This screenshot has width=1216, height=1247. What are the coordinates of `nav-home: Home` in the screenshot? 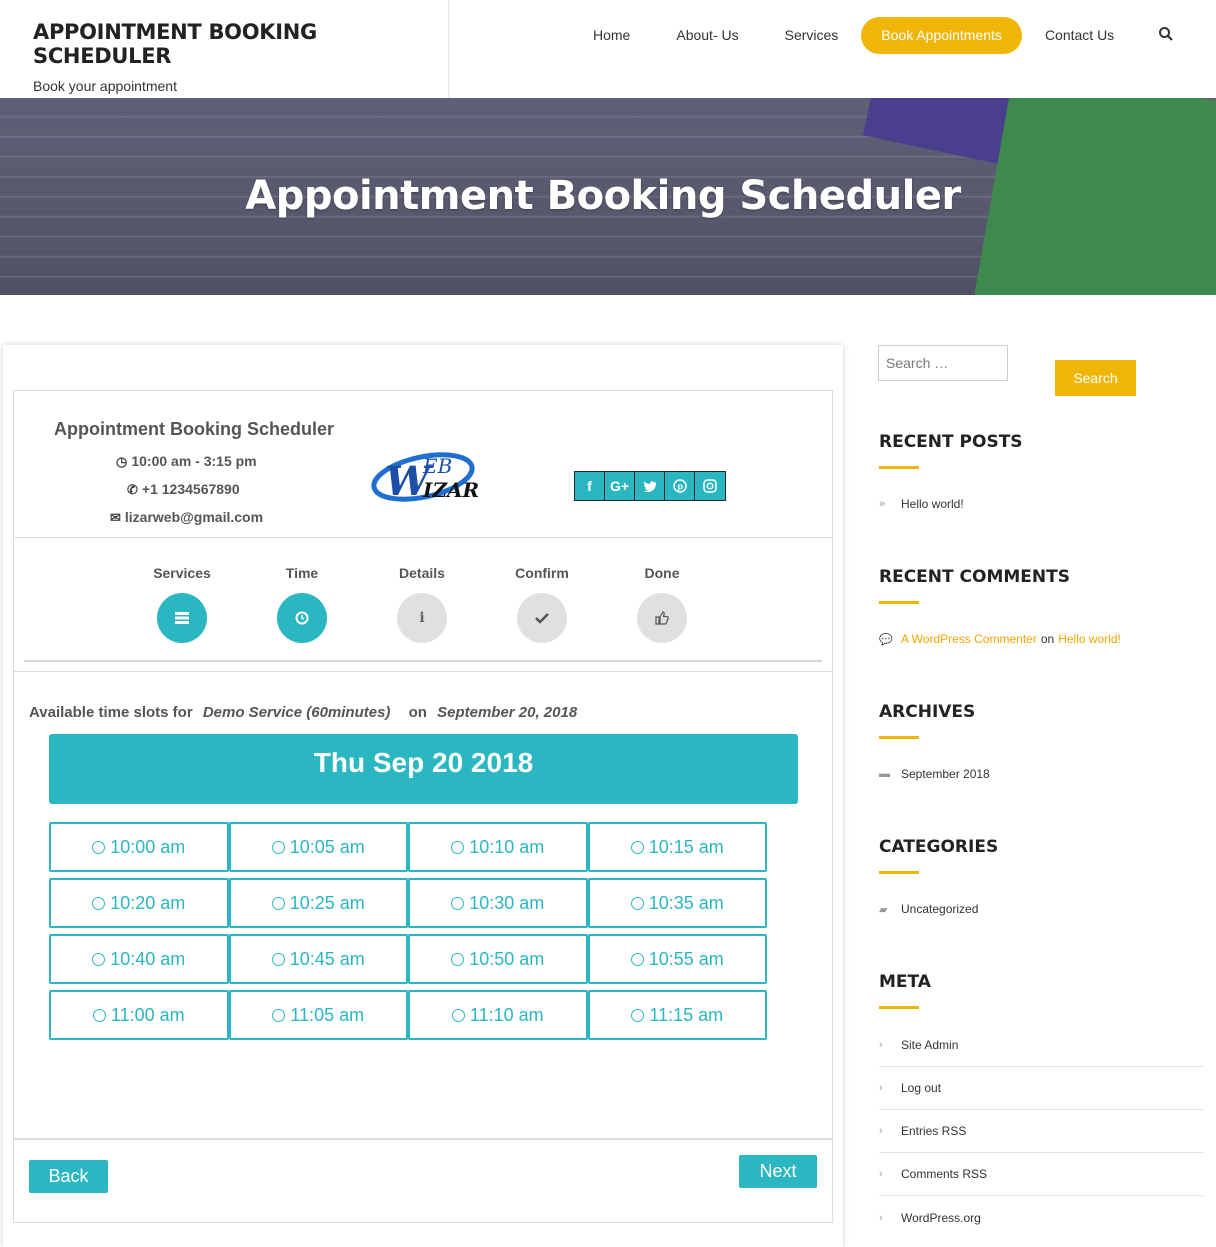 It's located at (611, 35).